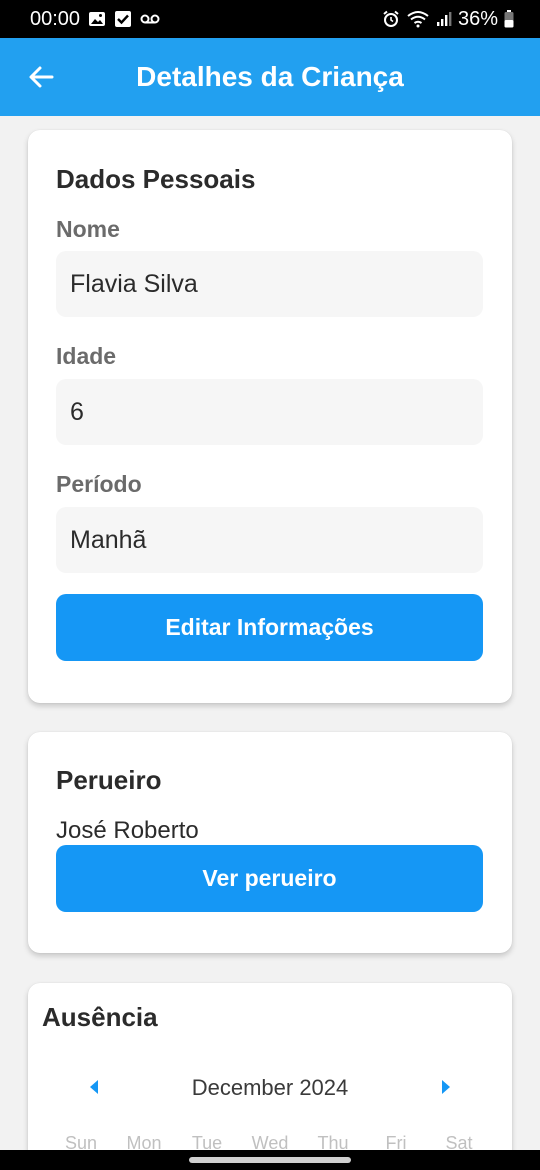 This screenshot has width=540, height=1170. Describe the element at coordinates (477, 18) in the screenshot. I see `battery-percent: 36%` at that location.